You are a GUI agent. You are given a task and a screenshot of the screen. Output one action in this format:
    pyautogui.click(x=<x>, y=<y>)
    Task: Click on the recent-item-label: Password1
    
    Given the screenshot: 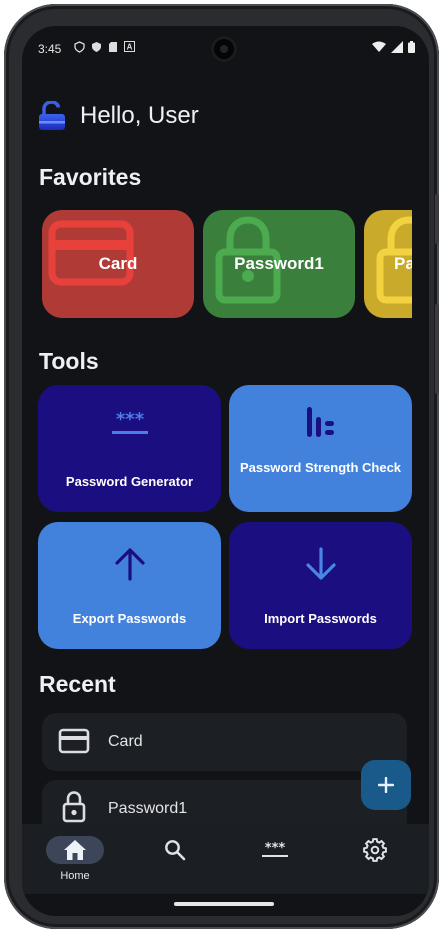 What is the action you would take?
    pyautogui.click(x=148, y=808)
    